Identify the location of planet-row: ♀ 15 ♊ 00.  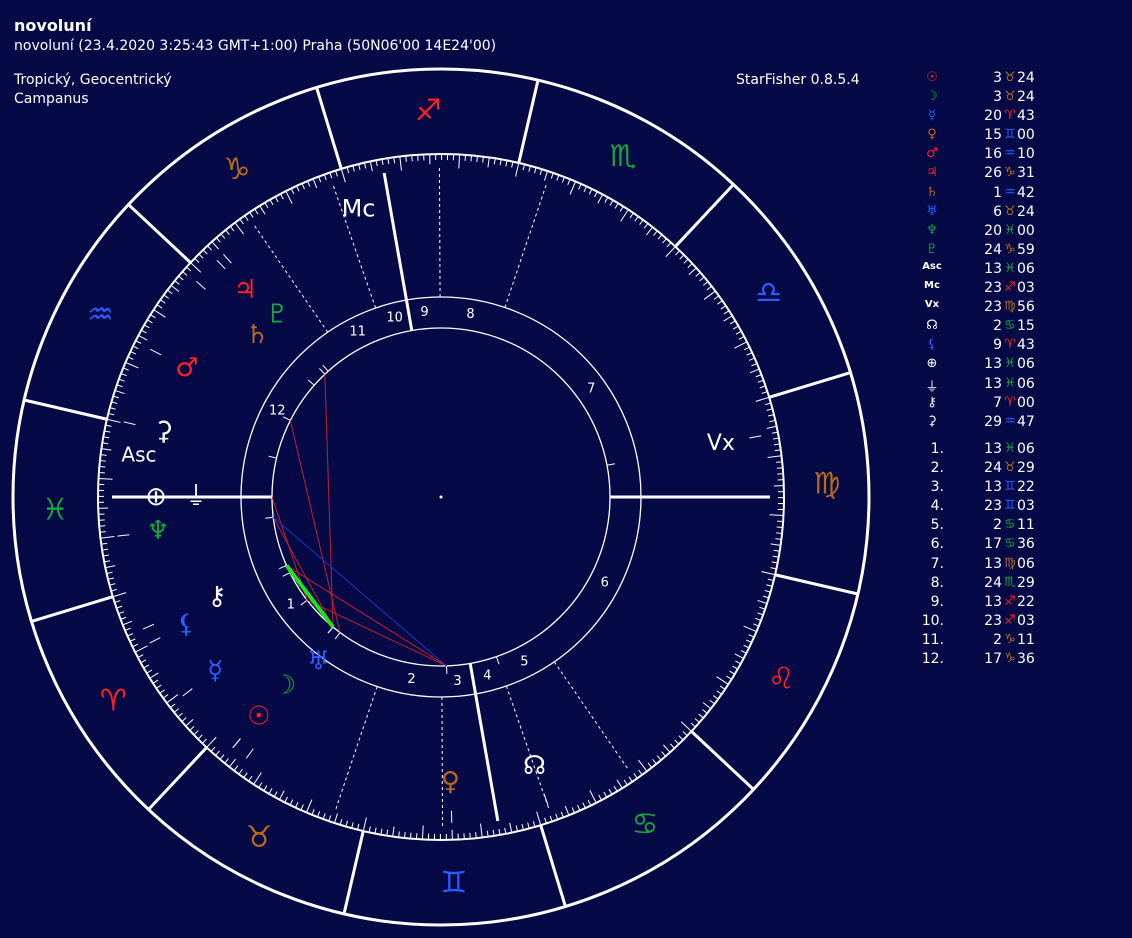
(1018, 136).